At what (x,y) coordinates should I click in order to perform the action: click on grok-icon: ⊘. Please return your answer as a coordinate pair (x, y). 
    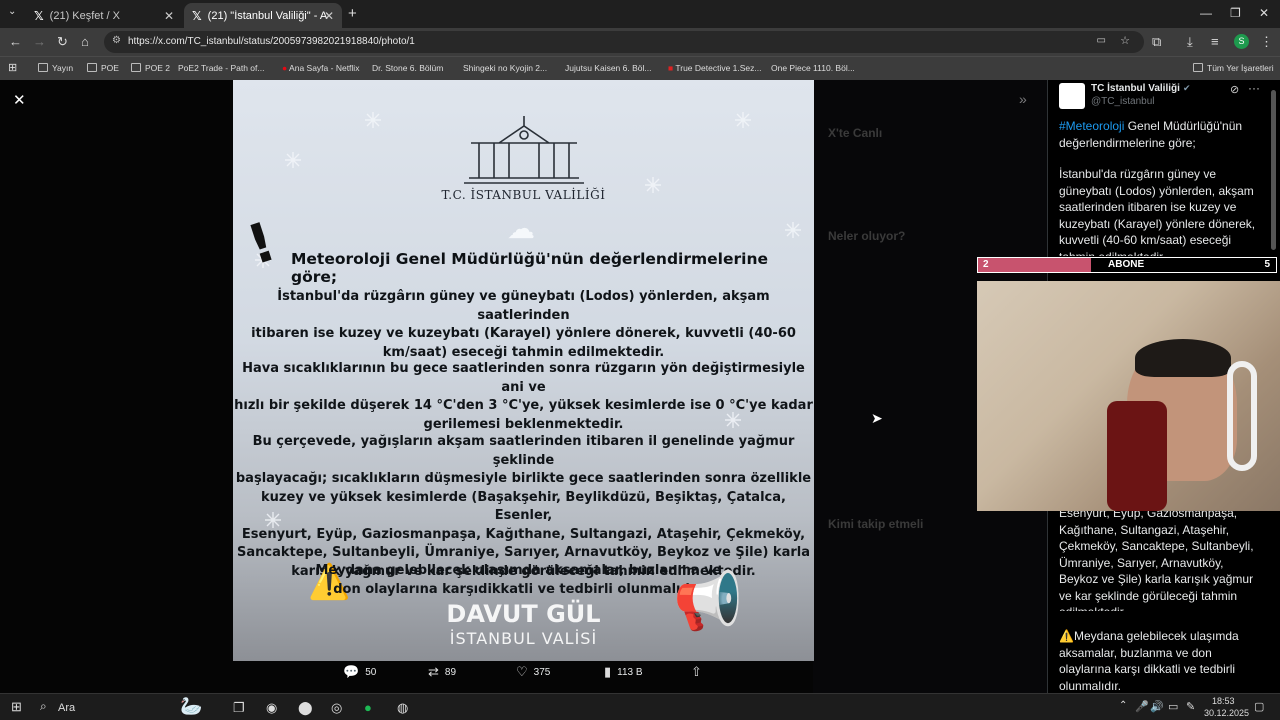
    Looking at the image, I should click on (1234, 89).